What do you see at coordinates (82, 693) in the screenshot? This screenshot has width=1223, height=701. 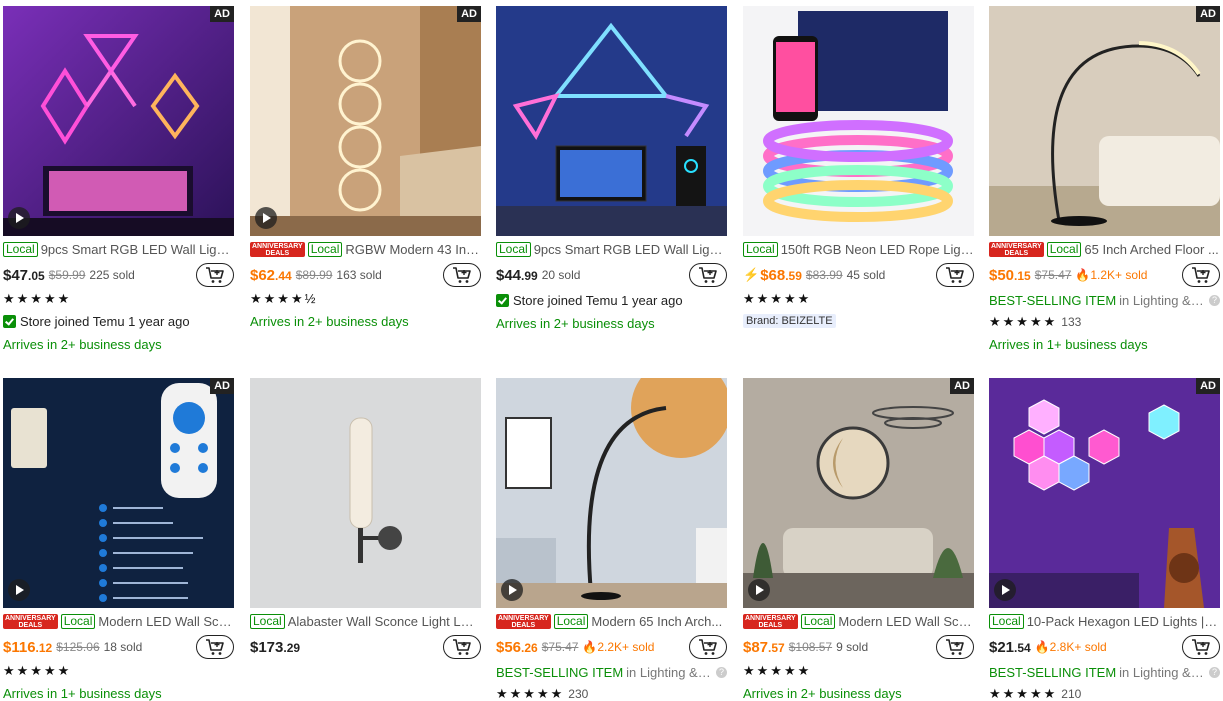 I see `arrival-info: Arrives in 1+ business days` at bounding box center [82, 693].